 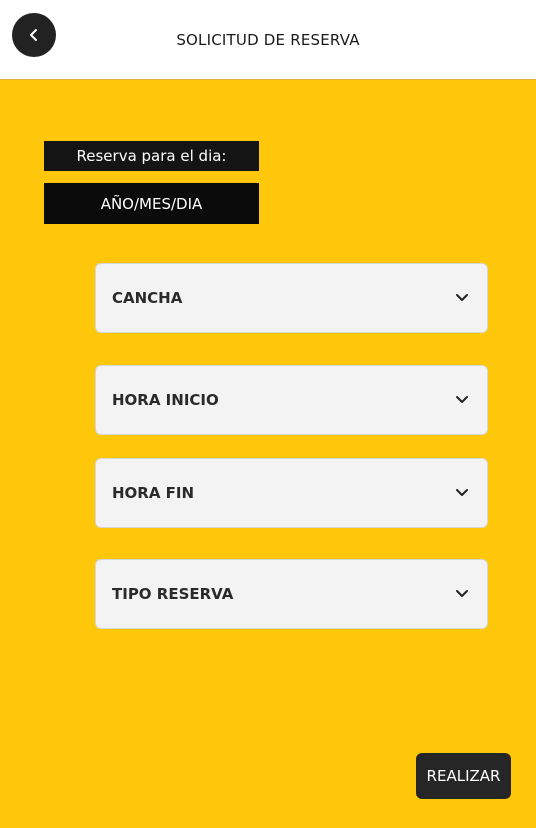 I want to click on page-title: SOLICITUD DE RESERVA, so click(x=268, y=40).